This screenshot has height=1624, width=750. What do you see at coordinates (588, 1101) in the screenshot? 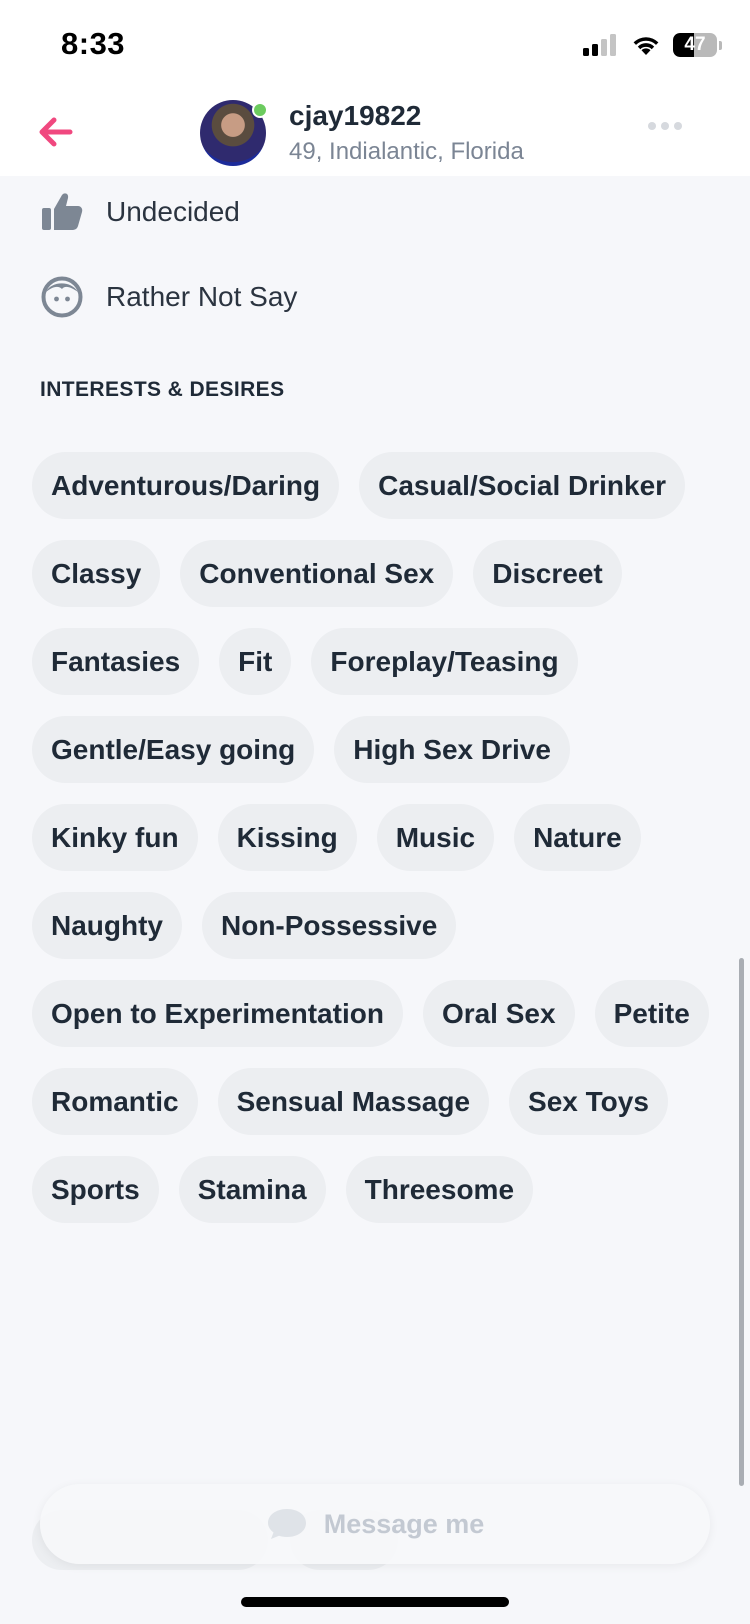
I see `interest-tag: Sex Toys` at bounding box center [588, 1101].